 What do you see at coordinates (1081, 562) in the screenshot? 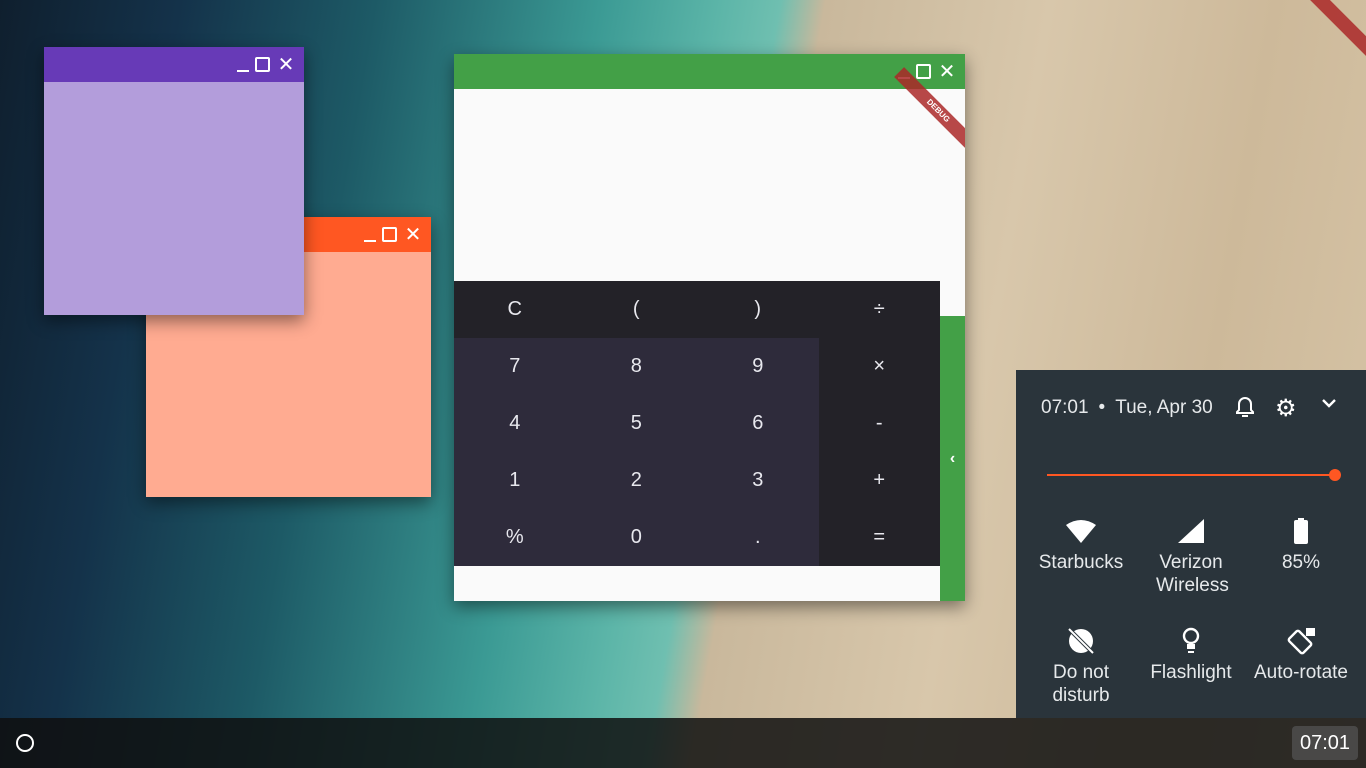
I see `tile-label: Starbucks` at bounding box center [1081, 562].